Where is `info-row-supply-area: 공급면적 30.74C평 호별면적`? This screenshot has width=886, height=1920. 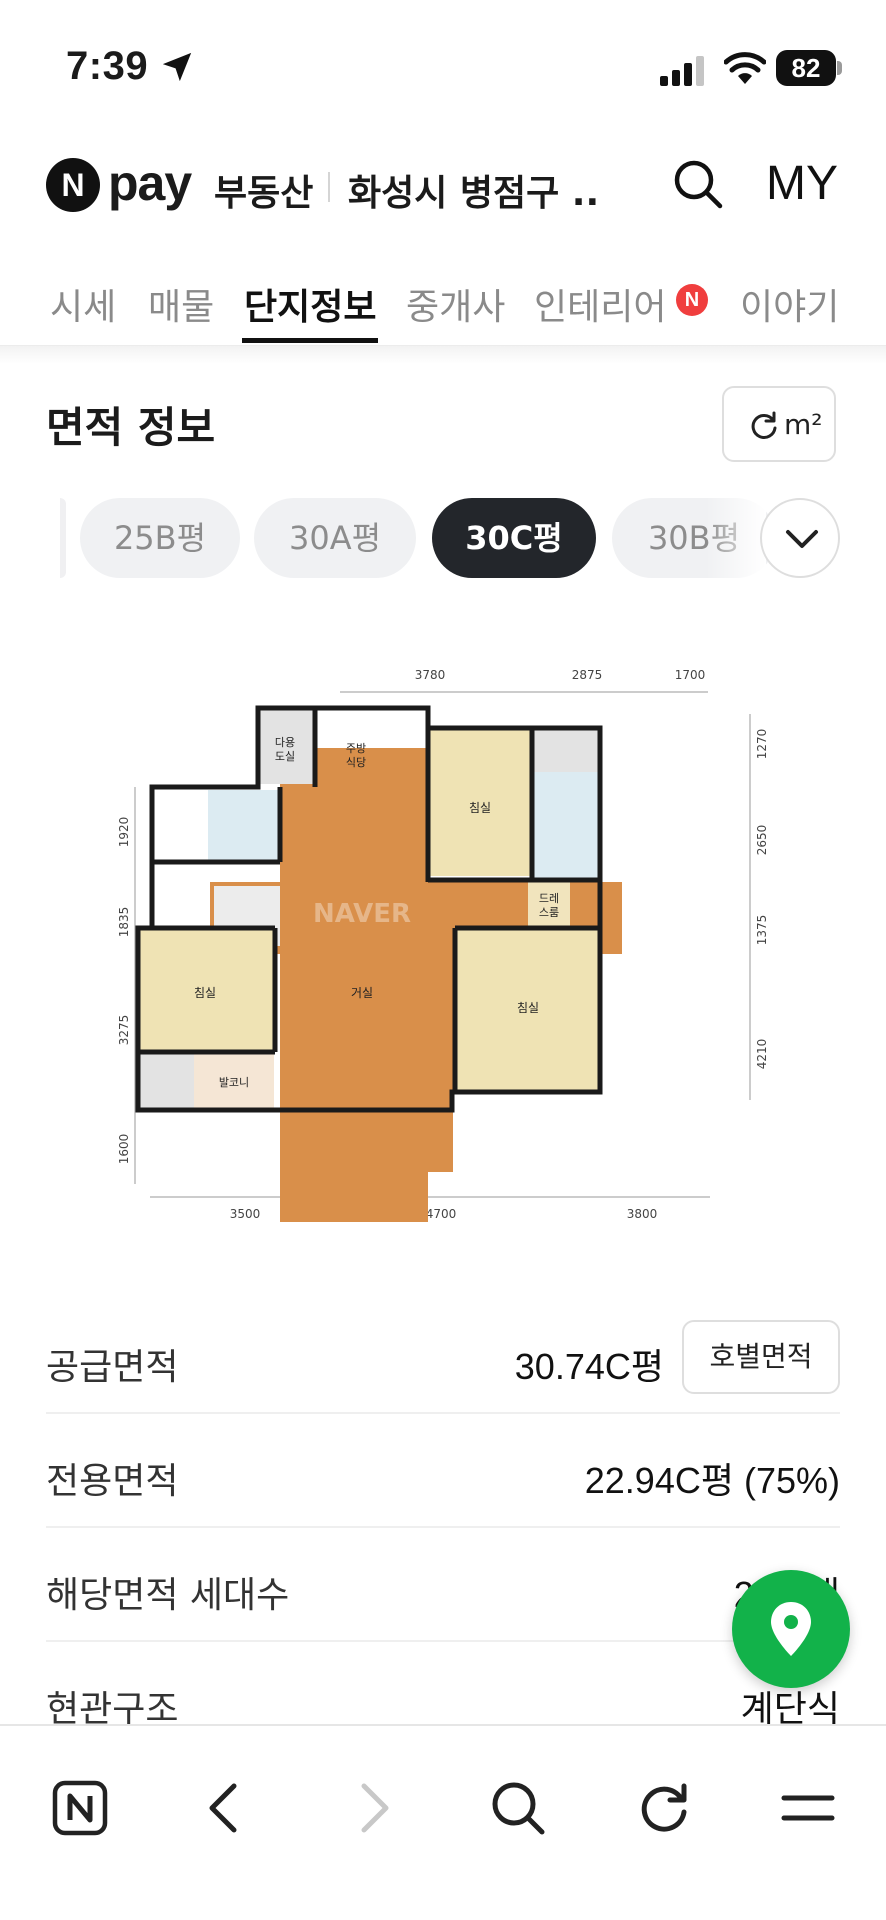 info-row-supply-area: 공급면적 30.74C평 호별면적 is located at coordinates (443, 1357).